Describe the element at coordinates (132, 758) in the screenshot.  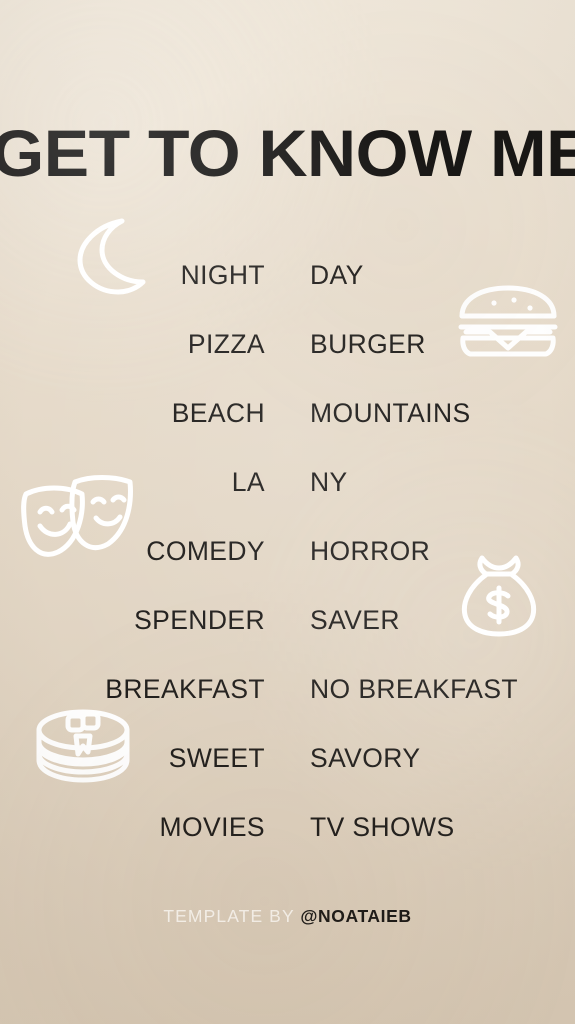
I see `option-left: SWEET` at that location.